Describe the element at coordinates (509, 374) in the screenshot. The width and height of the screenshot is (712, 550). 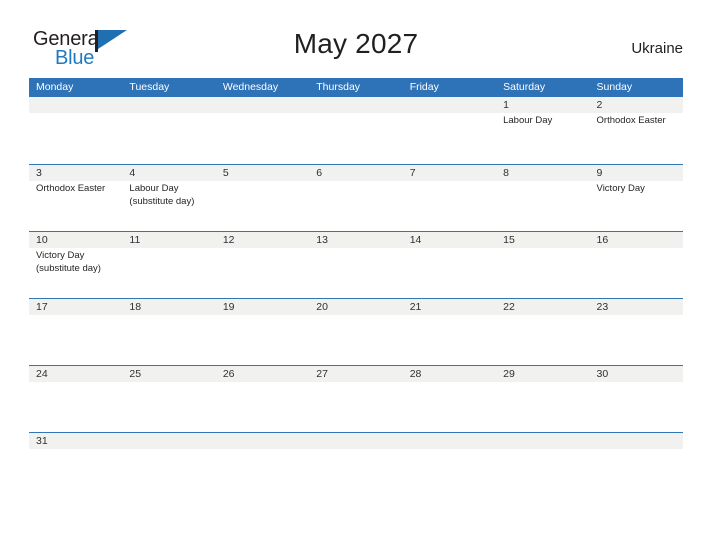
I see `day-number: 29` at that location.